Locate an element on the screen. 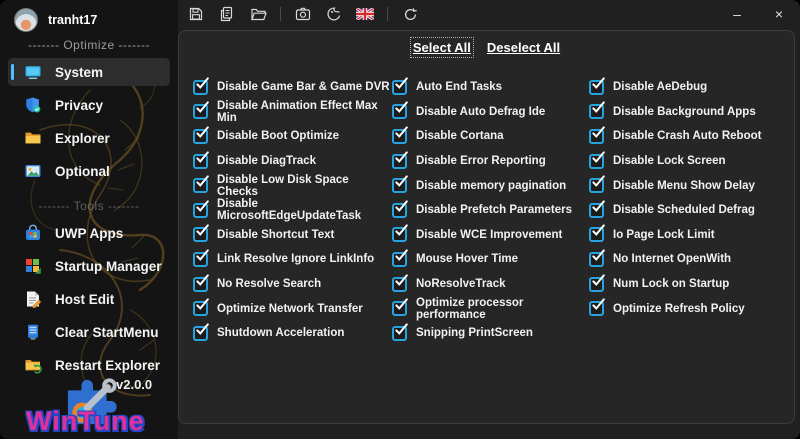 Image resolution: width=800 pixels, height=439 pixels. select-all-link: Select All is located at coordinates (441, 47).